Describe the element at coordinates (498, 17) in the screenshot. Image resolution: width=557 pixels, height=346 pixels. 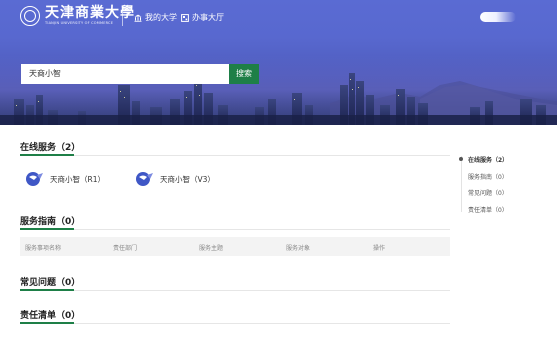
I see `user-avatar` at that location.